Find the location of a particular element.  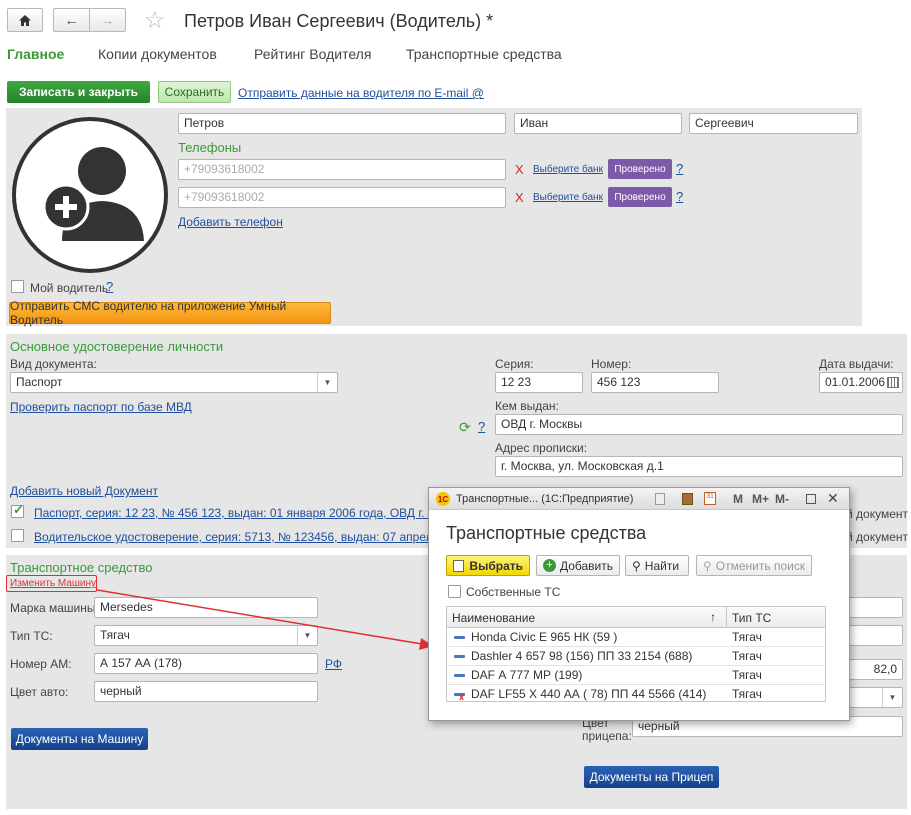

calendar-icon: 31 is located at coordinates (710, 498).